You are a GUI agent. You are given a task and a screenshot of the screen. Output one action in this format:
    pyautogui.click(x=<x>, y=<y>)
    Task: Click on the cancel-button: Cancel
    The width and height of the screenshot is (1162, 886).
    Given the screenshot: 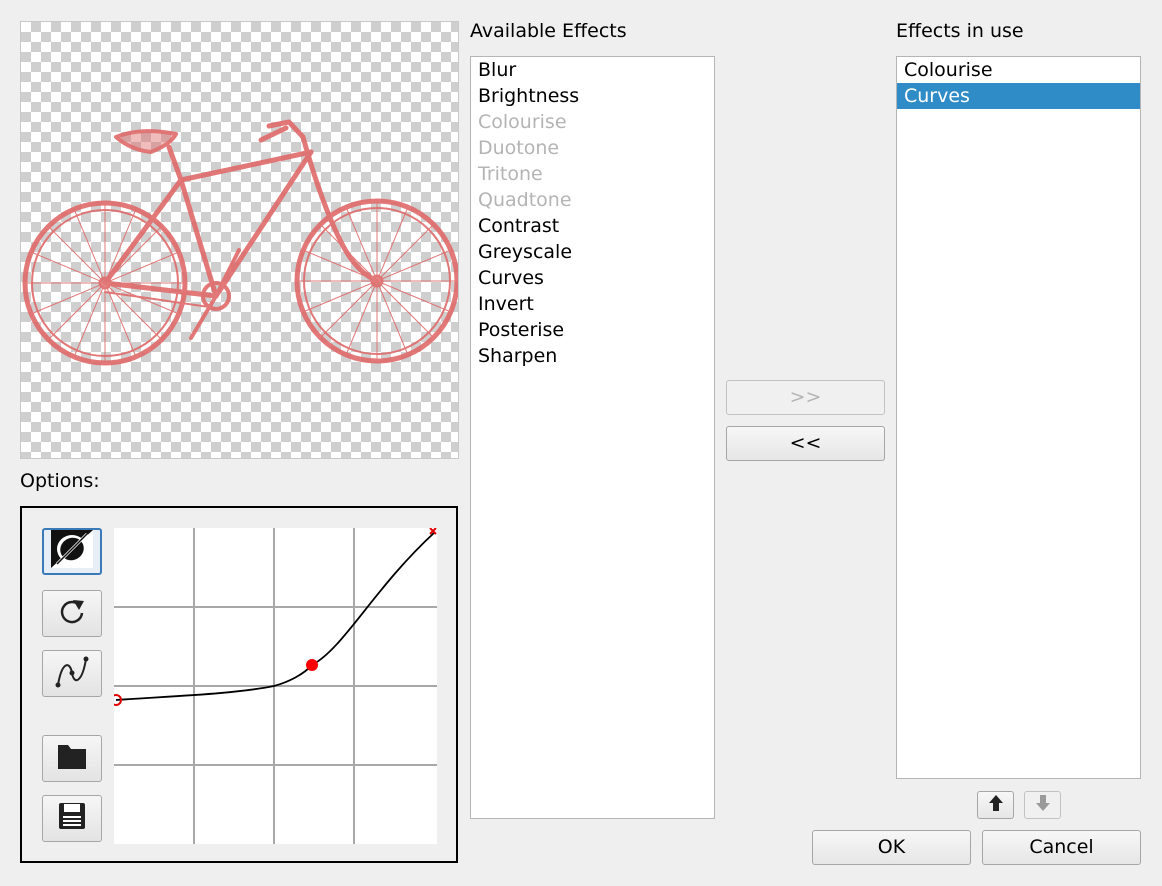 What is the action you would take?
    pyautogui.click(x=1061, y=847)
    